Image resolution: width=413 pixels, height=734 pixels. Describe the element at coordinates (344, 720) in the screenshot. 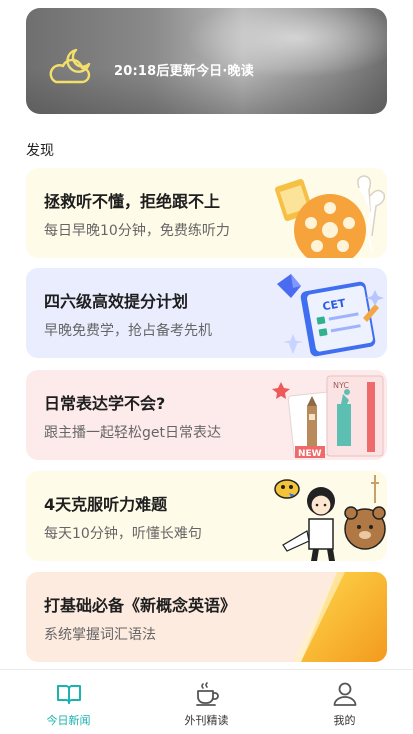

I see `tab-label: 我的` at that location.